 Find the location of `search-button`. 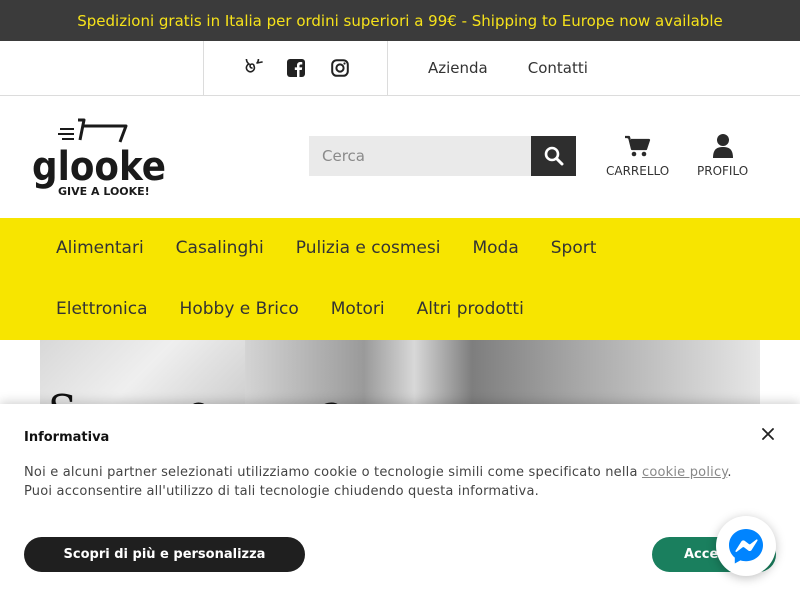

search-button is located at coordinates (553, 156).